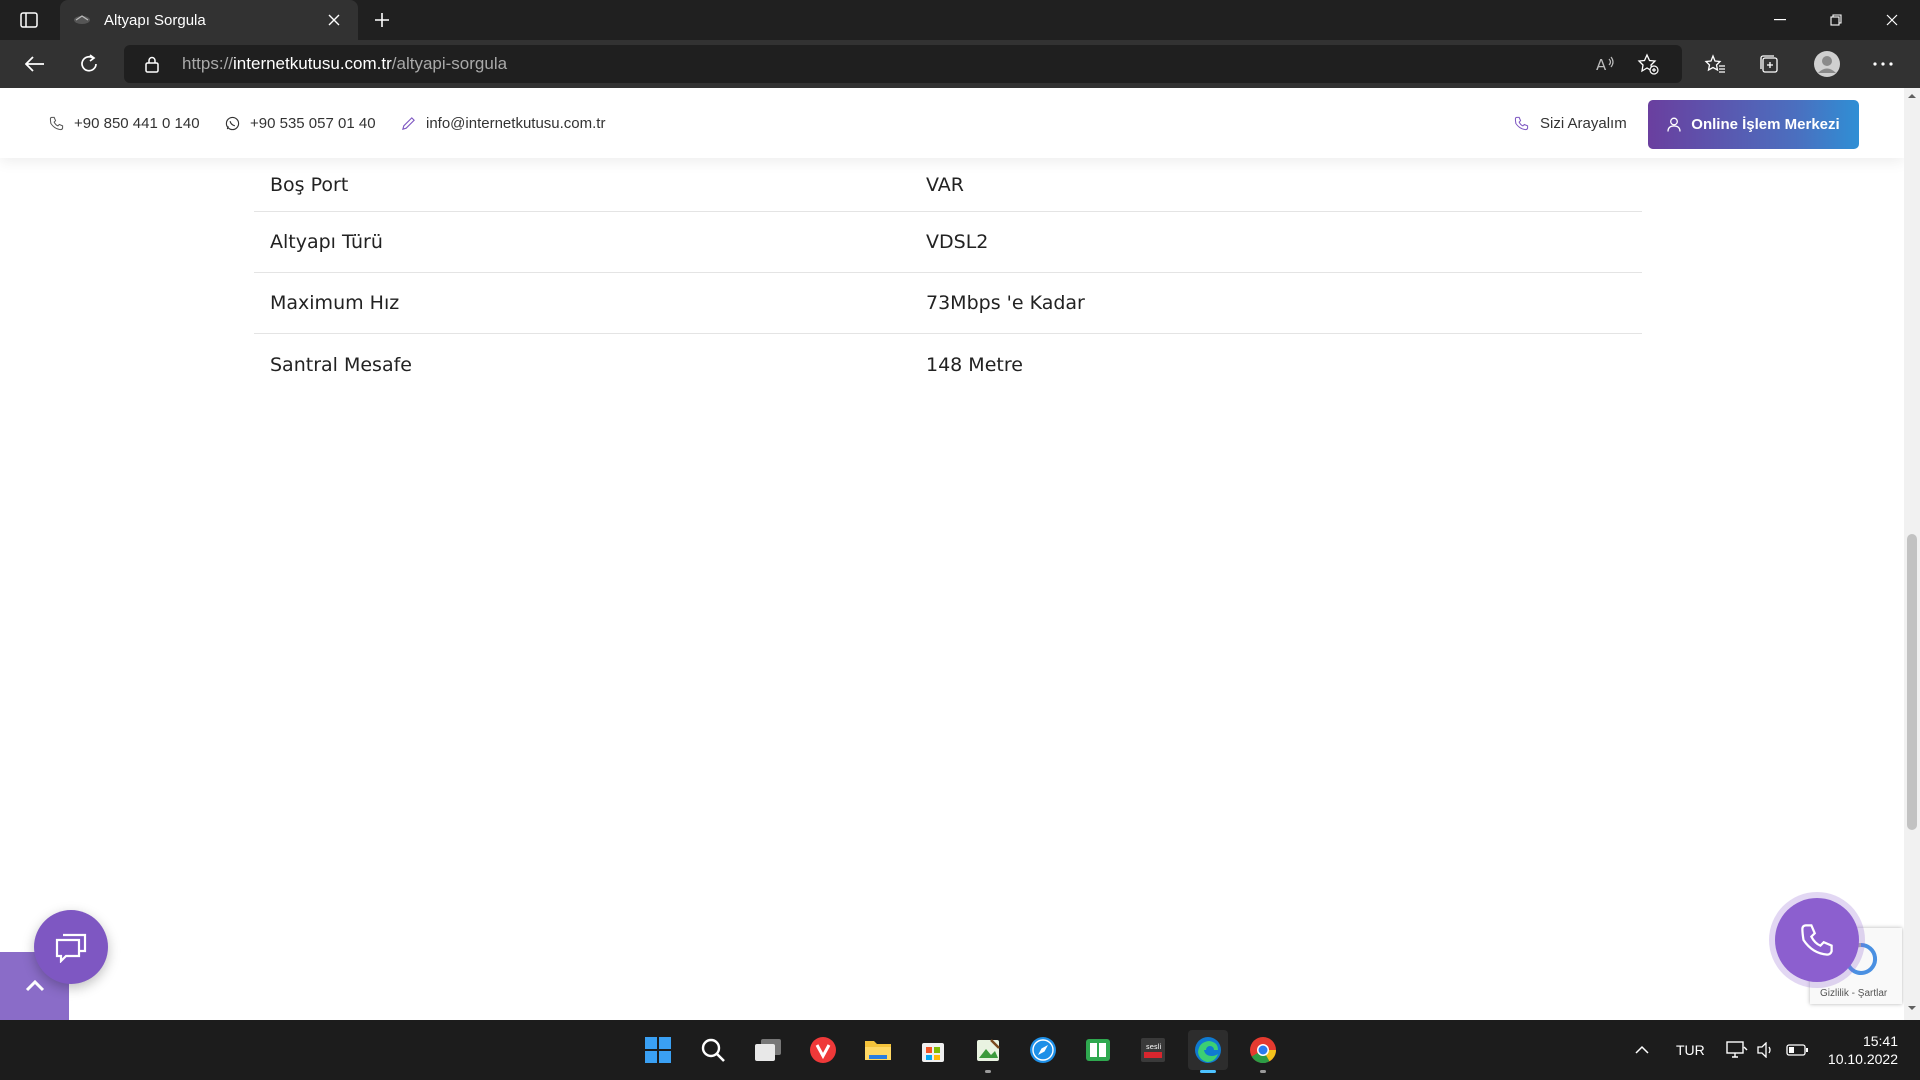  Describe the element at coordinates (1912, 682) in the screenshot. I see `scrollbar-thumb` at that location.